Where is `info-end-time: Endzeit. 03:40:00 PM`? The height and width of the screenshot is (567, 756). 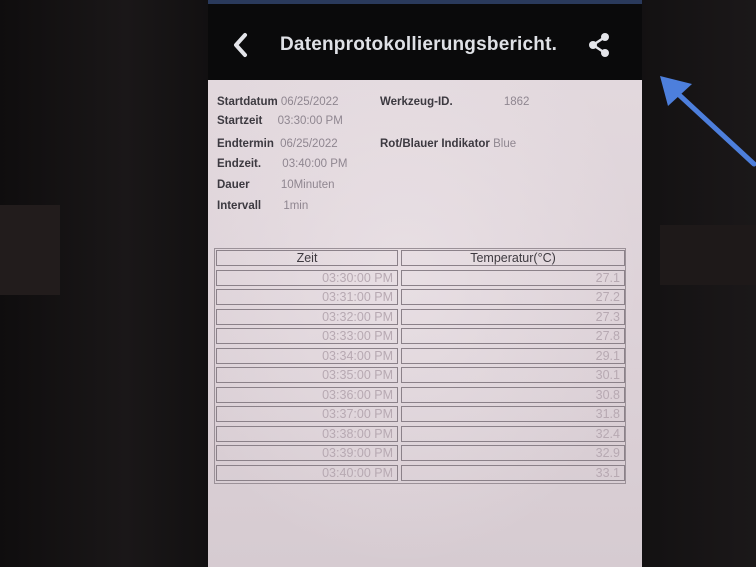
info-end-time: Endzeit. 03:40:00 PM is located at coordinates (282, 164).